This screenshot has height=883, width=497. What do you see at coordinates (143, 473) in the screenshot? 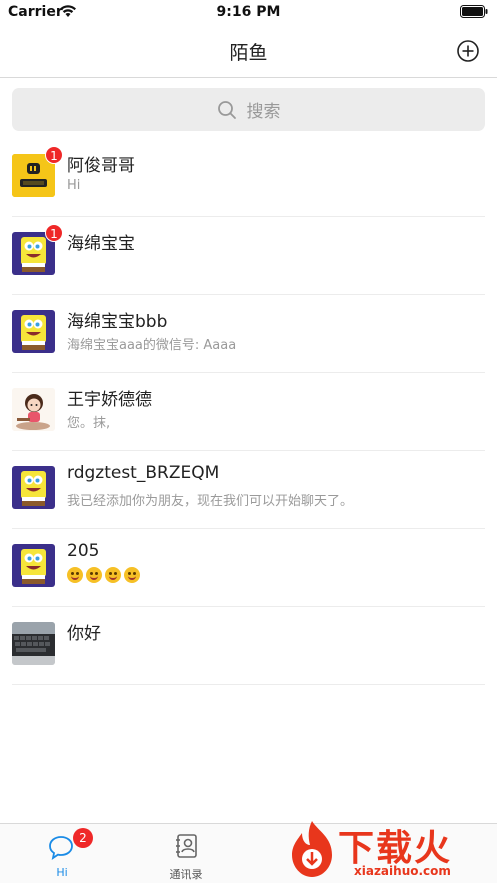
I see `contact-name: rdgztest_BRZEQM` at bounding box center [143, 473].